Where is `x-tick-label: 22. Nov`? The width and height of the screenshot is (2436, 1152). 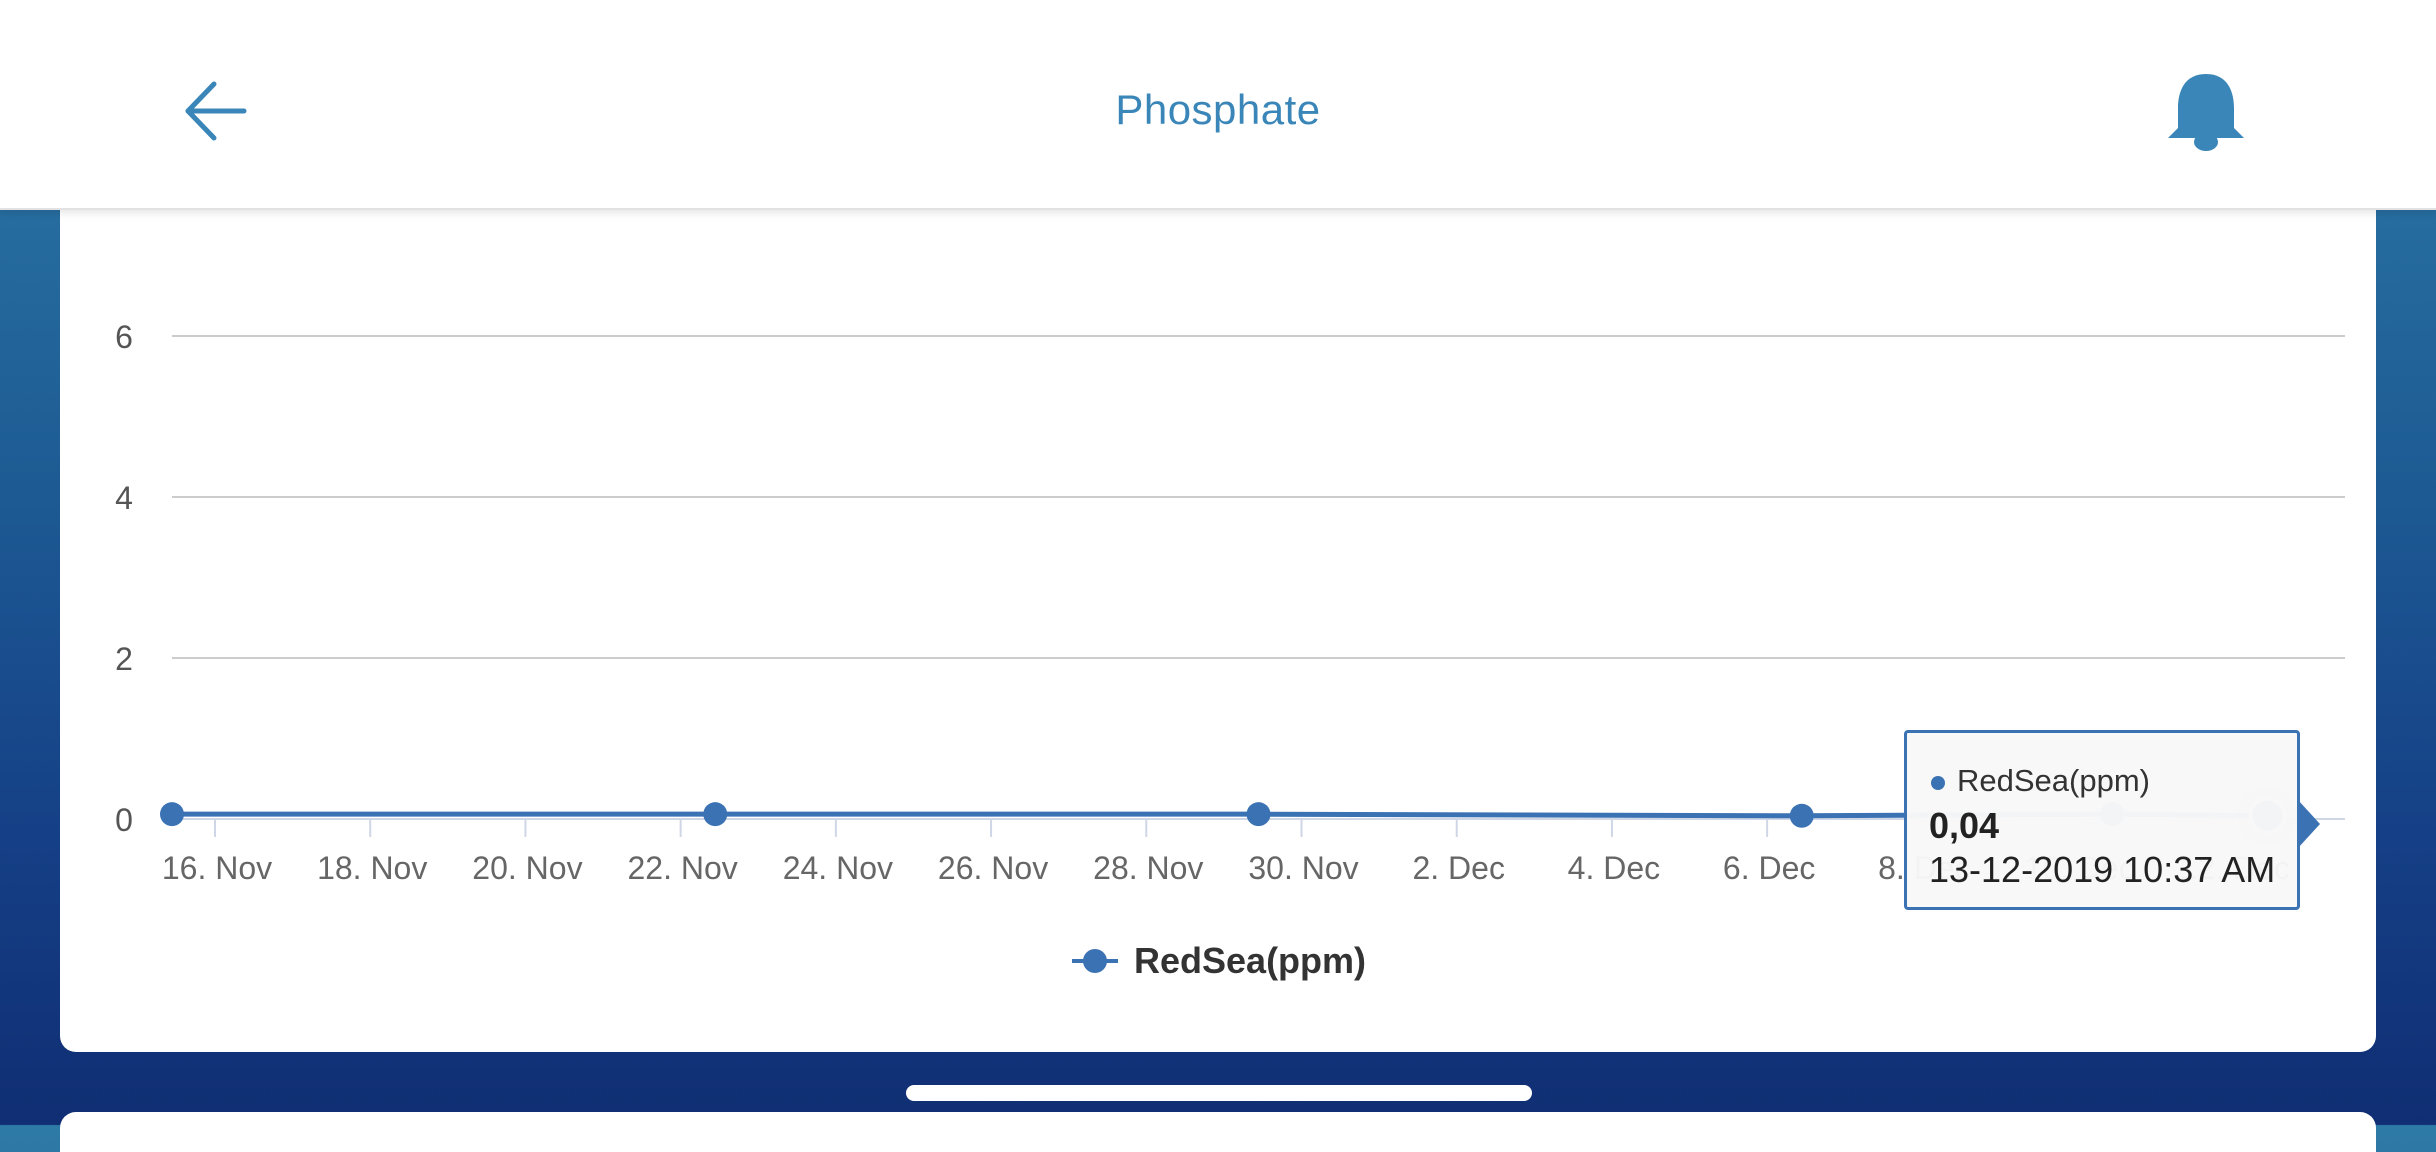
x-tick-label: 22. Nov is located at coordinates (683, 868).